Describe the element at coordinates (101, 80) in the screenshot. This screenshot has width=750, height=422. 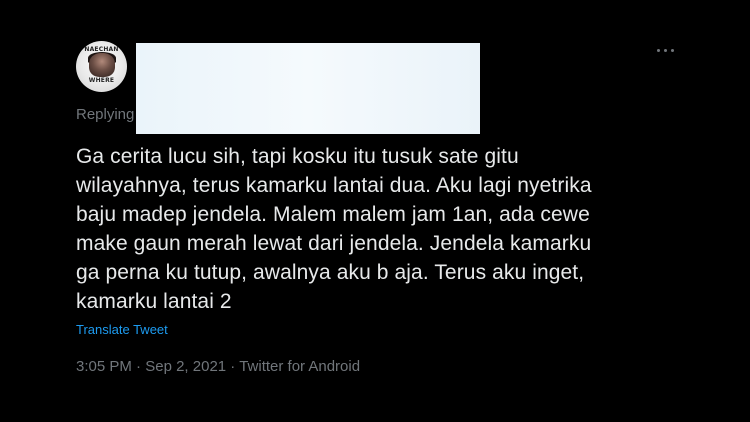
I see `avatar-bottom-text: WHERE` at that location.